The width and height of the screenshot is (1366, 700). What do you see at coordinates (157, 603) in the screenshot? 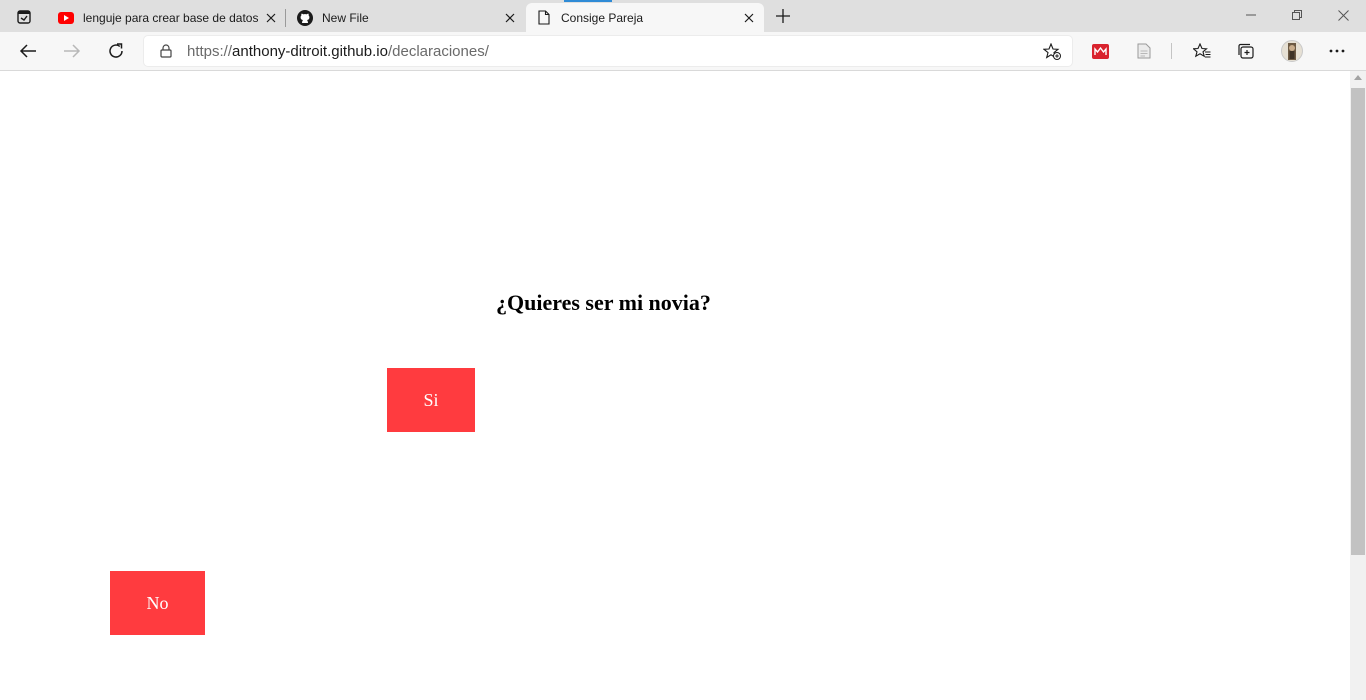
I see `no-button: No` at bounding box center [157, 603].